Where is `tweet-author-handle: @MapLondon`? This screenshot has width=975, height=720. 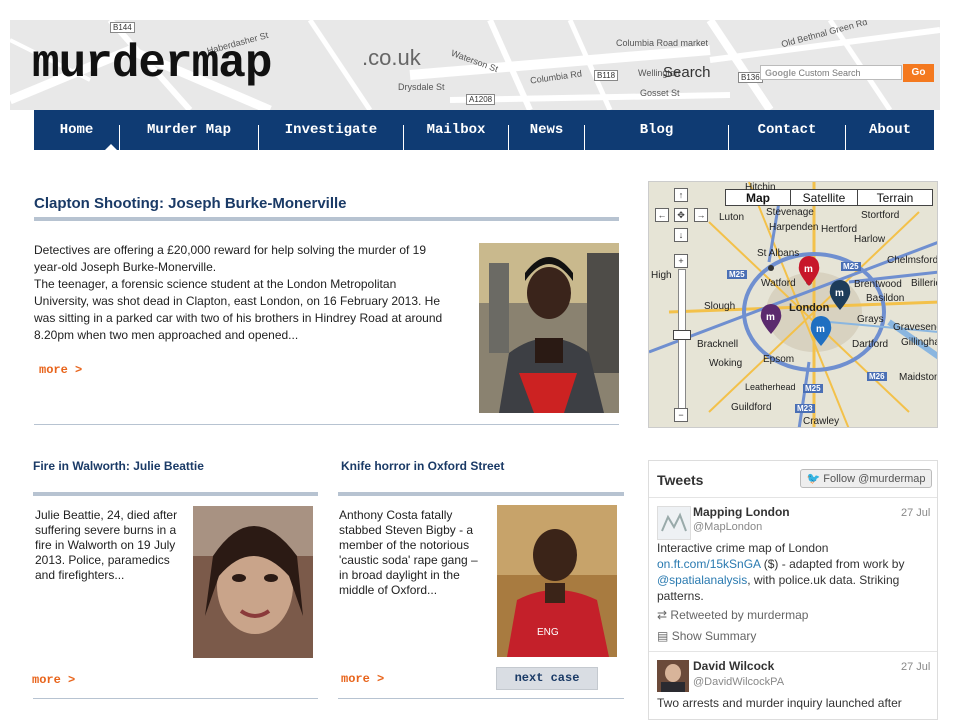 tweet-author-handle: @MapLondon is located at coordinates (727, 527).